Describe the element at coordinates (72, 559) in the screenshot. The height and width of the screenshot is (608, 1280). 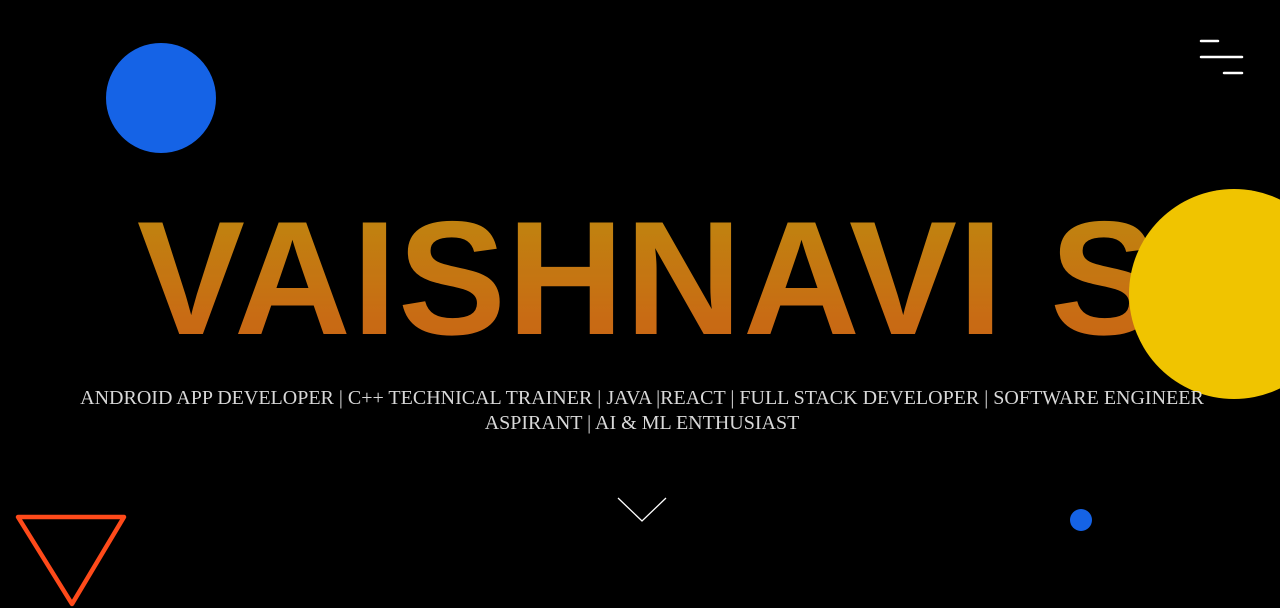
I see `decorative-triangle` at that location.